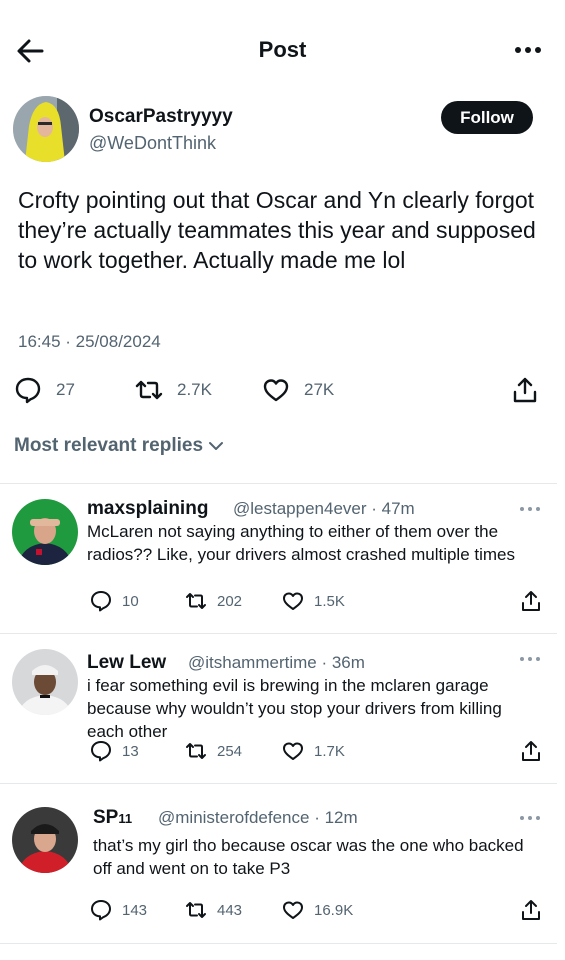 Image resolution: width=565 pixels, height=960 pixels. What do you see at coordinates (234, 817) in the screenshot?
I see `reply-handle: @ministerofdefence` at bounding box center [234, 817].